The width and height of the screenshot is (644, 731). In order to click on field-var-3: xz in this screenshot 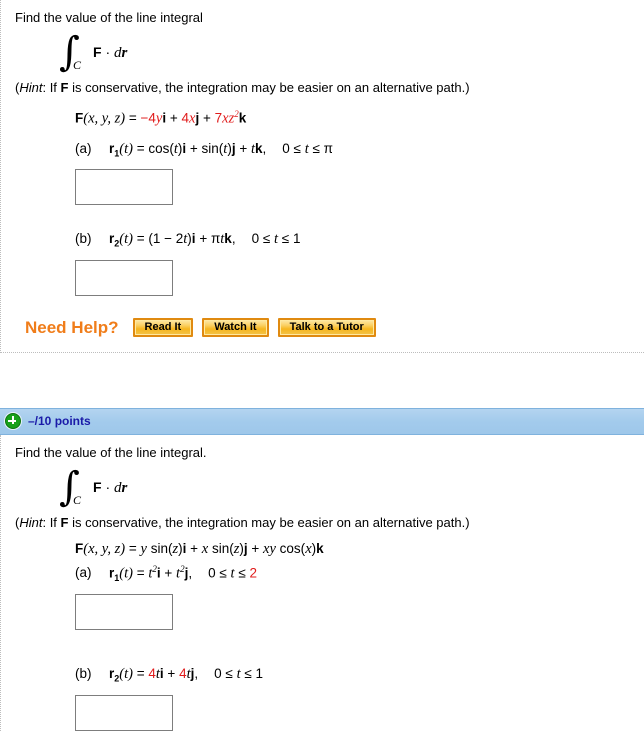, I will do `click(228, 118)`.